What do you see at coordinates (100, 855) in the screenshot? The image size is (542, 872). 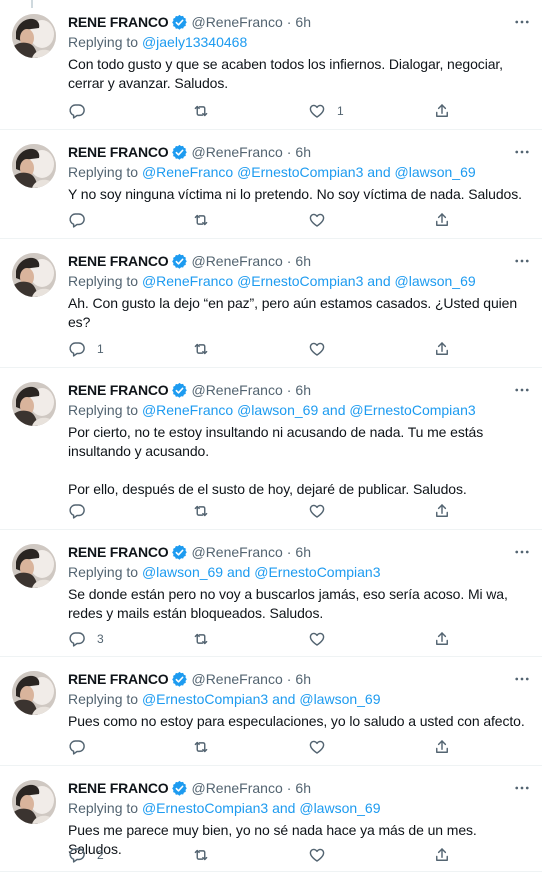 I see `reply-count: 2` at bounding box center [100, 855].